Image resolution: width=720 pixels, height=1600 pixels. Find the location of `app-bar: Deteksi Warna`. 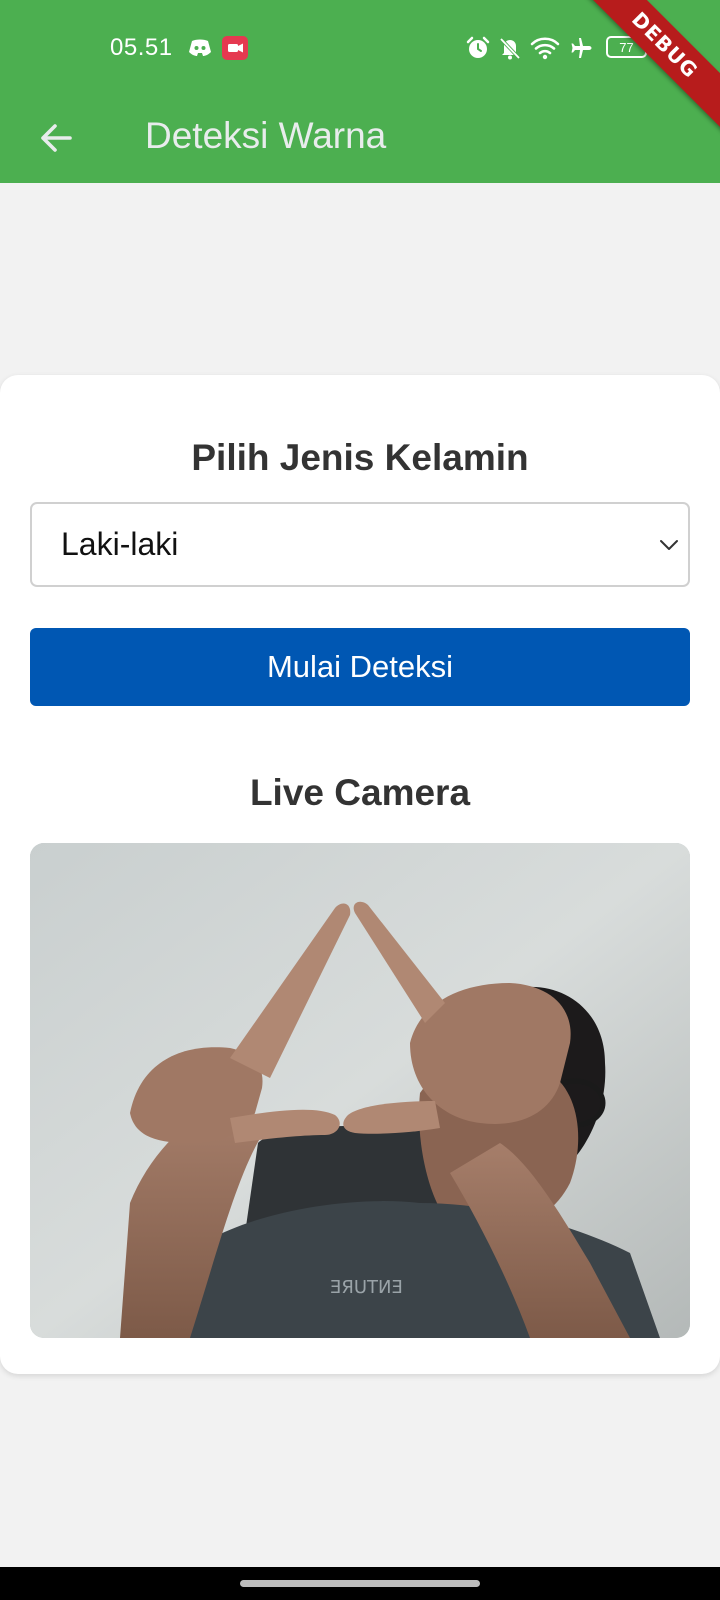

app-bar: Deteksi Warna is located at coordinates (360, 139).